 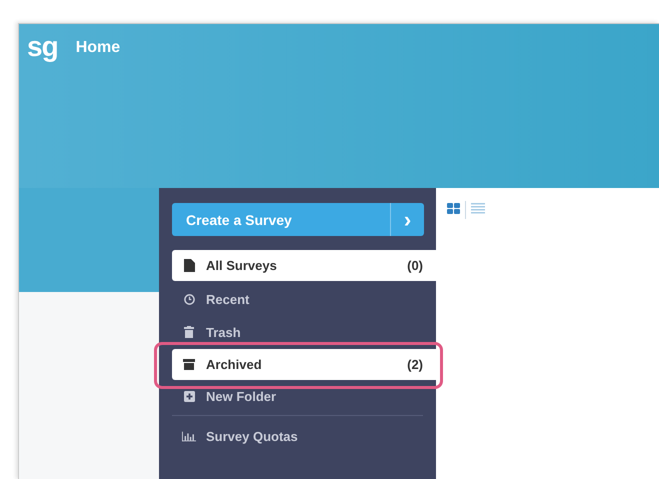 What do you see at coordinates (98, 48) in the screenshot?
I see `page-title: Home` at bounding box center [98, 48].